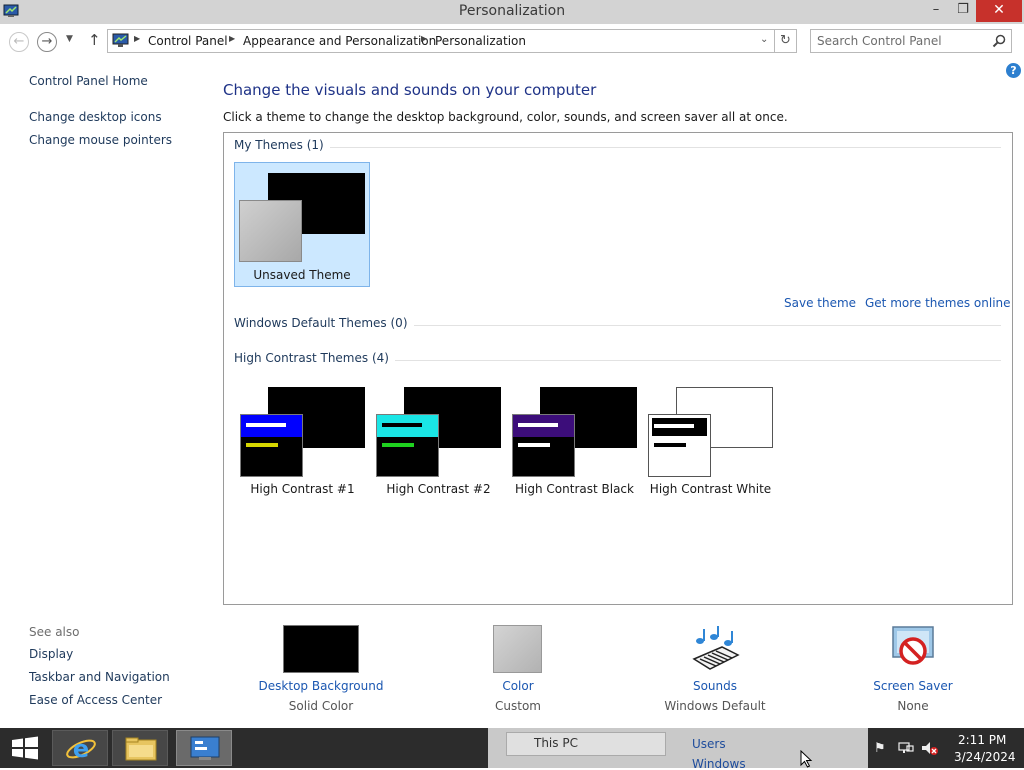 The image size is (1024, 770). What do you see at coordinates (936, 11) in the screenshot?
I see `minimize-button: –` at bounding box center [936, 11].